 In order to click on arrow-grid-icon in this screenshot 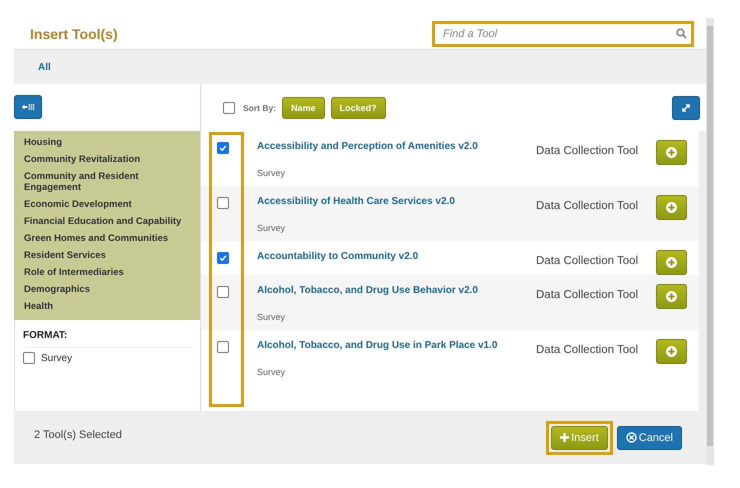, I will do `click(28, 107)`.